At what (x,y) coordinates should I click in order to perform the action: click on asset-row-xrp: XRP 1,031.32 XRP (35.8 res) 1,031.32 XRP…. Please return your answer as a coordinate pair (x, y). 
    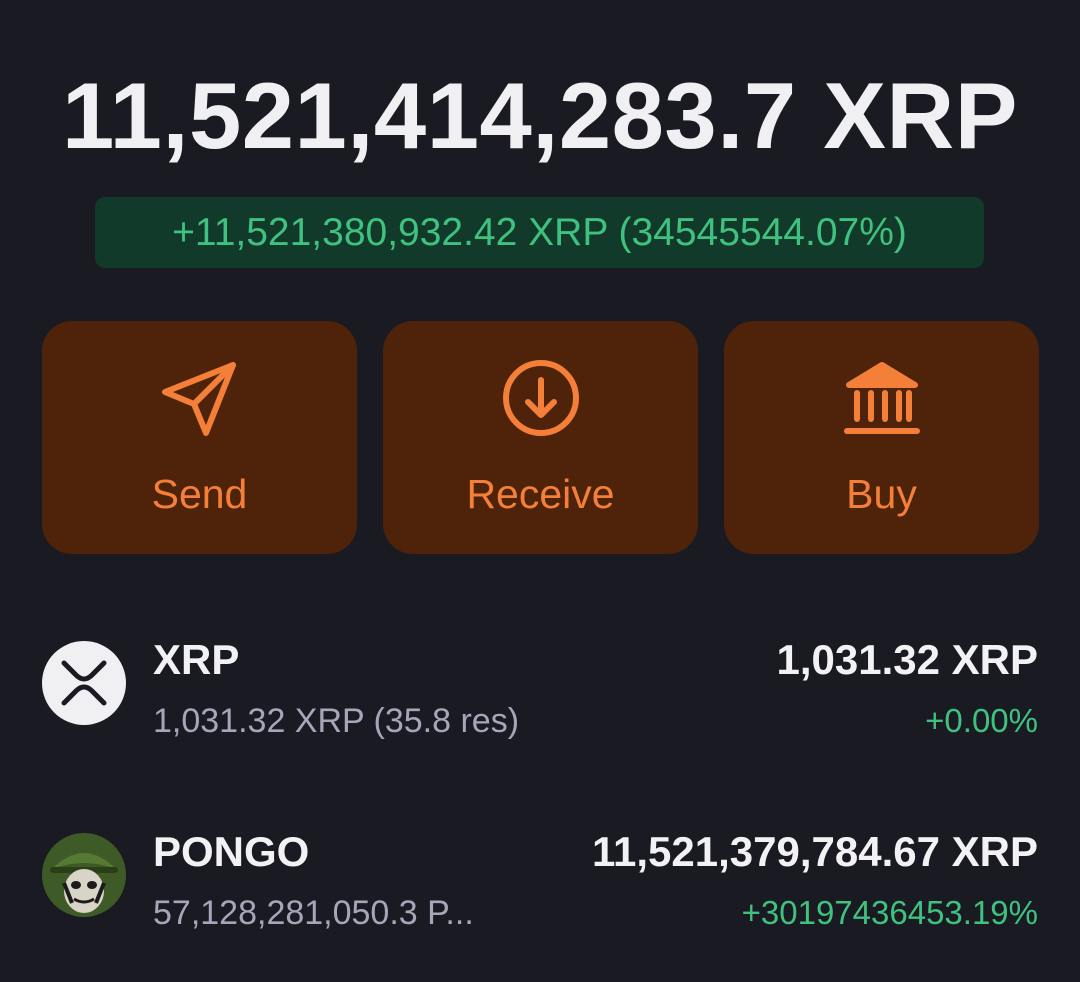
    Looking at the image, I should click on (540, 691).